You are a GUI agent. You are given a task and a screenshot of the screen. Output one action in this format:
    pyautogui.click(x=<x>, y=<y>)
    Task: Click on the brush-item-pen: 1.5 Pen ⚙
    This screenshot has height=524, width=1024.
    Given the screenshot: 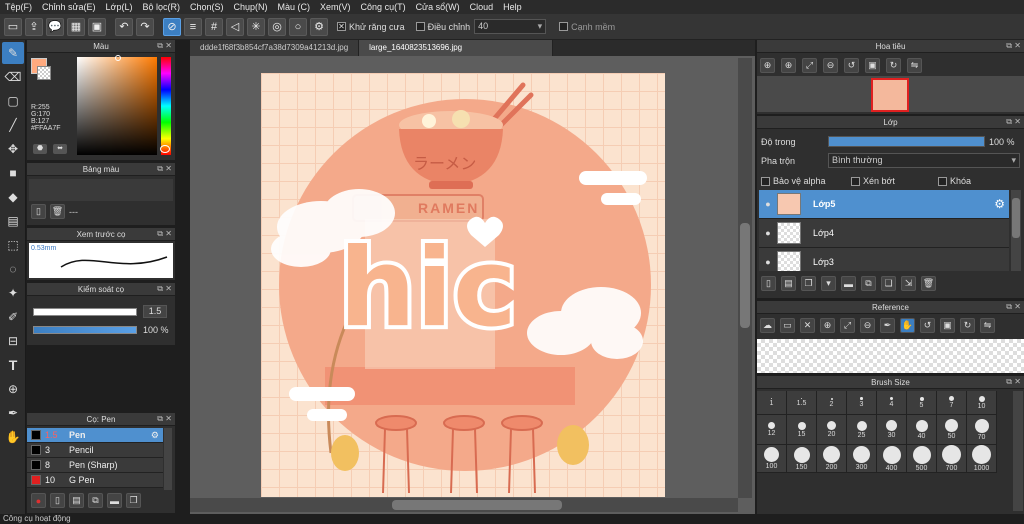 What is the action you would take?
    pyautogui.click(x=95, y=435)
    